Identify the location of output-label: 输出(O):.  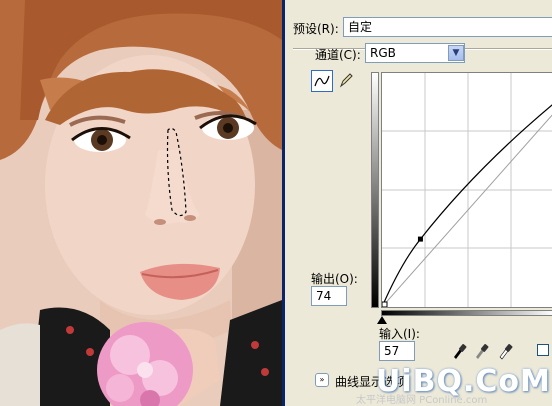
(334, 279).